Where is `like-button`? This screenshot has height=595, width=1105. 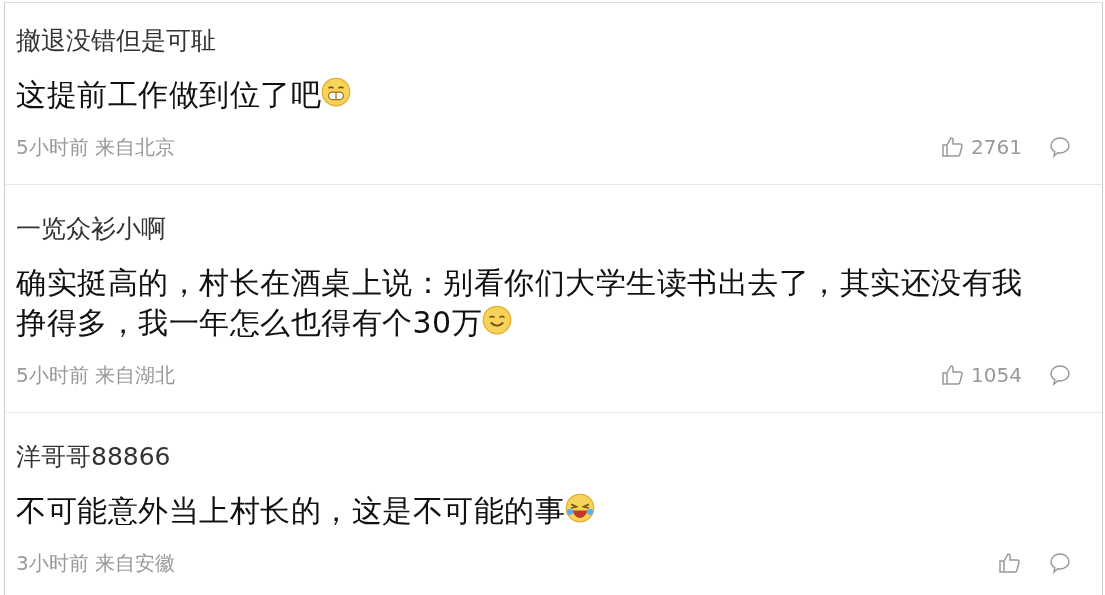
like-button is located at coordinates (1010, 563).